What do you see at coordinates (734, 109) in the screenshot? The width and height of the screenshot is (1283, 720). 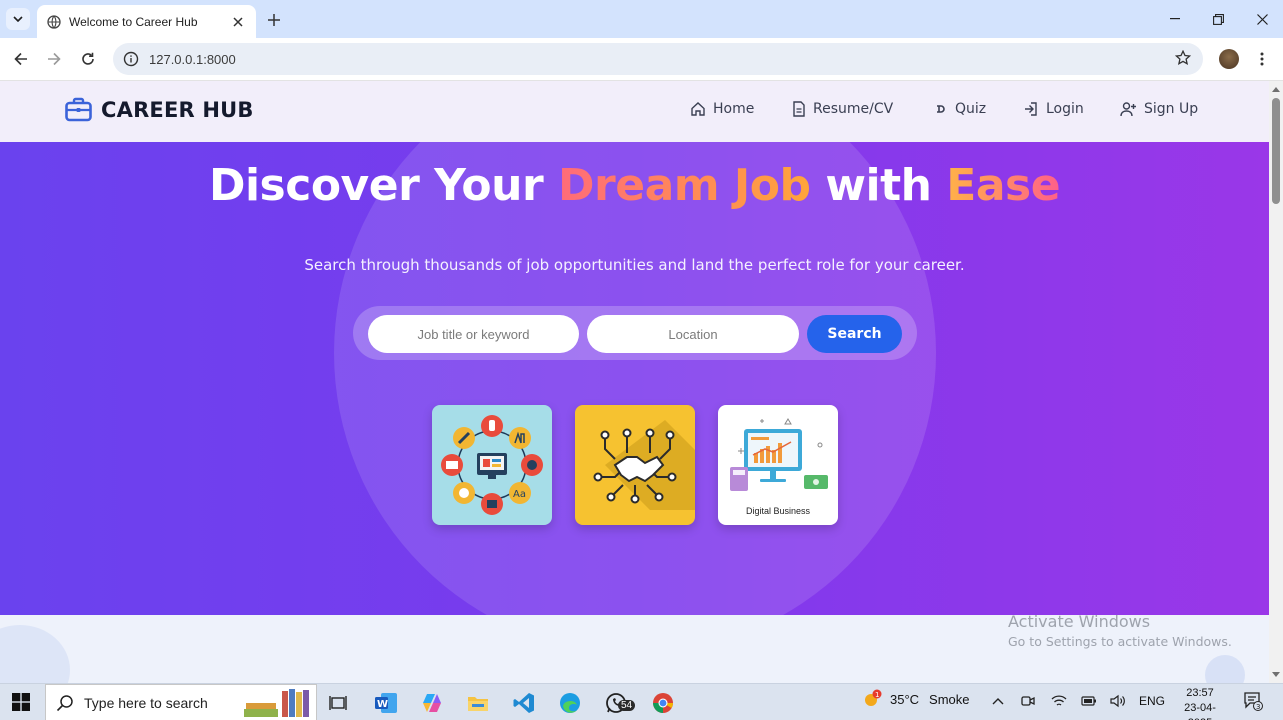 I see `nav-home-label: Home` at bounding box center [734, 109].